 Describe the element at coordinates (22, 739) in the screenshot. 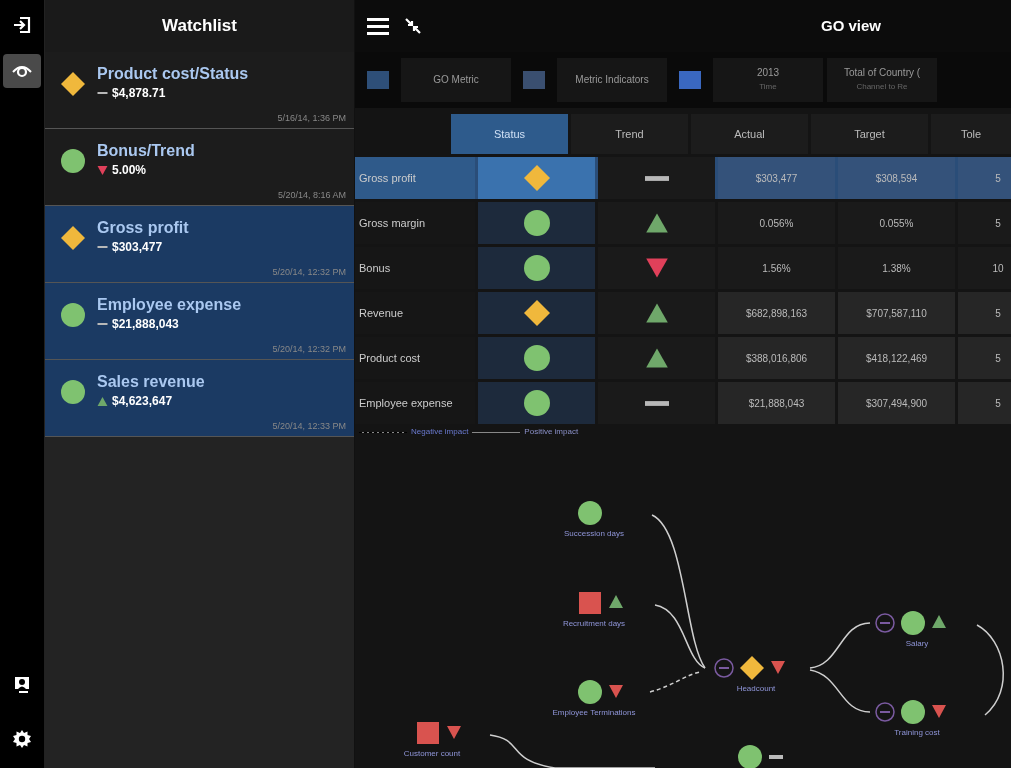

I see `gear-icon` at that location.